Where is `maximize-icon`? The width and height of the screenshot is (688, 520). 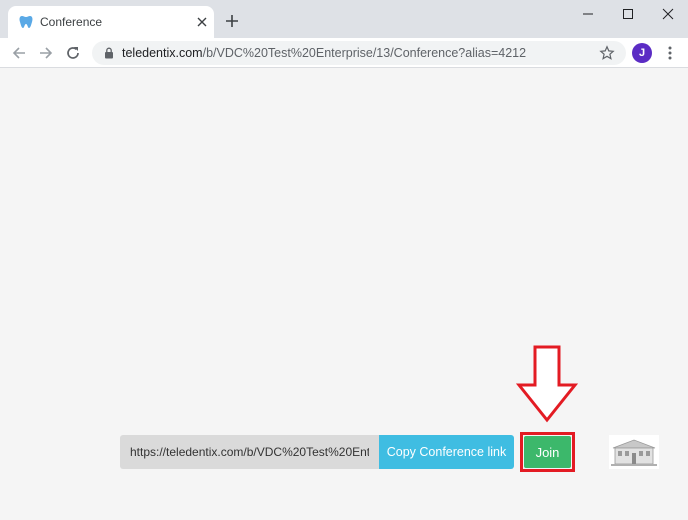
maximize-icon is located at coordinates (628, 14).